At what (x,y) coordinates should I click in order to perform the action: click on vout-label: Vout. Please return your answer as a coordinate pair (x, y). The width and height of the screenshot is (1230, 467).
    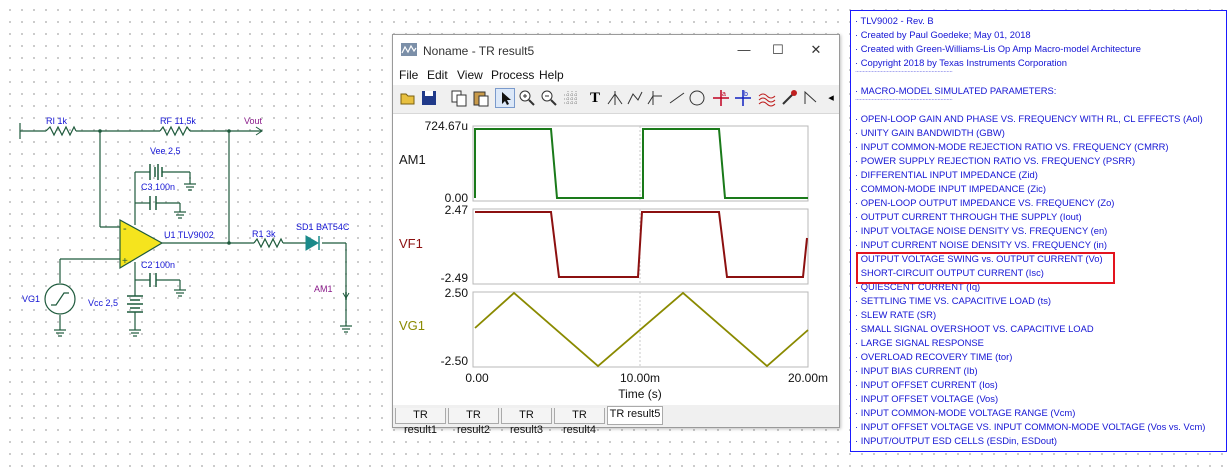
    Looking at the image, I should click on (253, 121).